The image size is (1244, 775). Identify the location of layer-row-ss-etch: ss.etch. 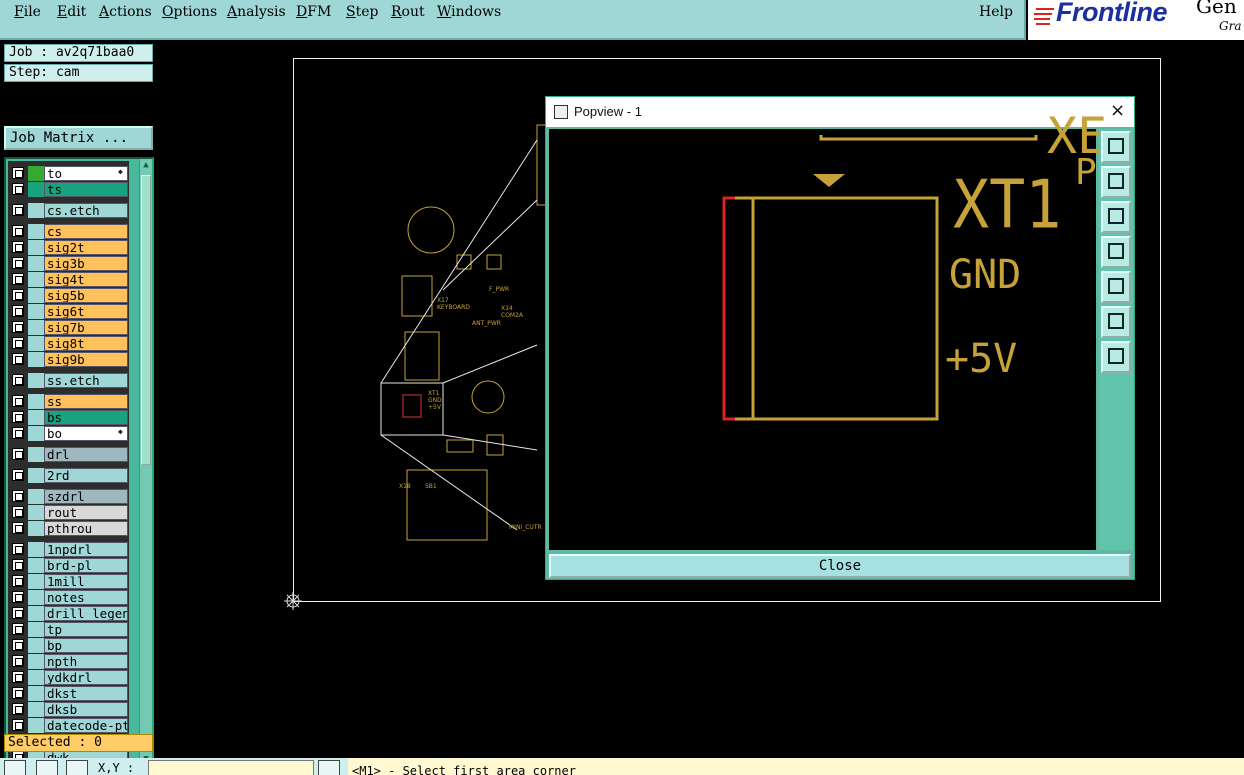
(69, 380).